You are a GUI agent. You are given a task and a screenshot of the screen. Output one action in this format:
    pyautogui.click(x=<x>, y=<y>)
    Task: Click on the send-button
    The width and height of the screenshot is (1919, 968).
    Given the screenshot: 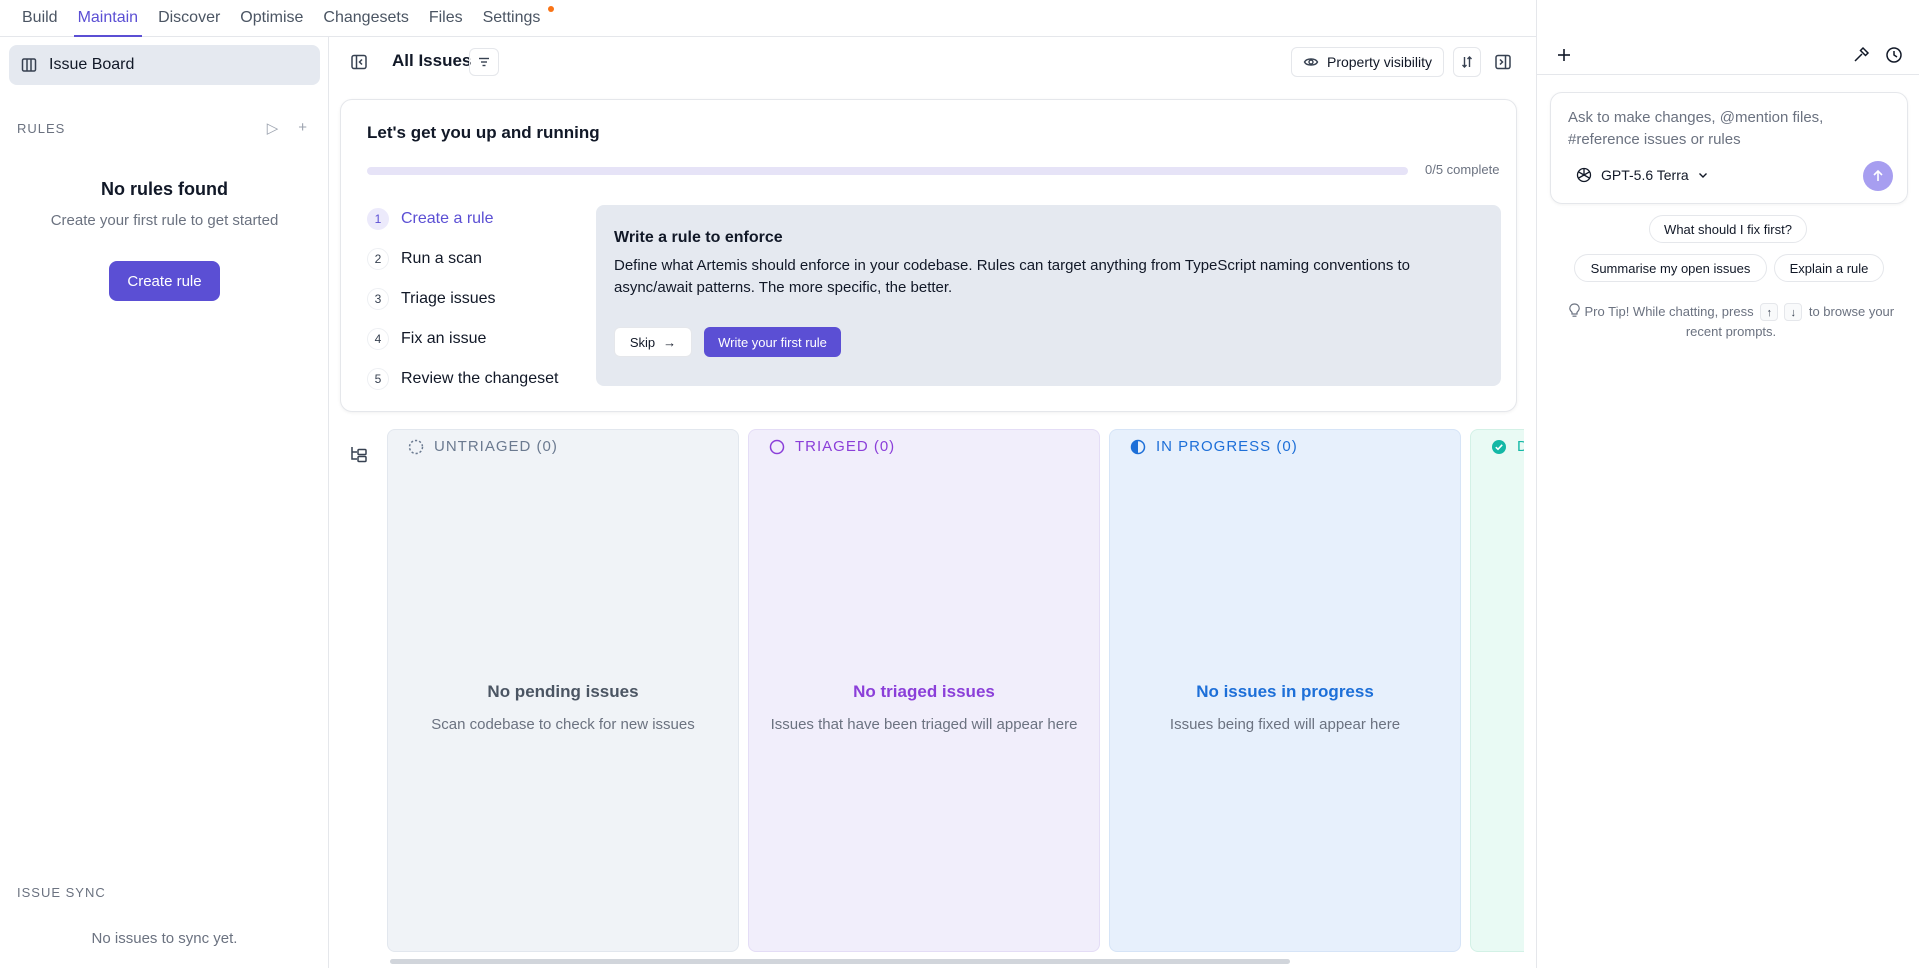 What is the action you would take?
    pyautogui.click(x=1878, y=176)
    